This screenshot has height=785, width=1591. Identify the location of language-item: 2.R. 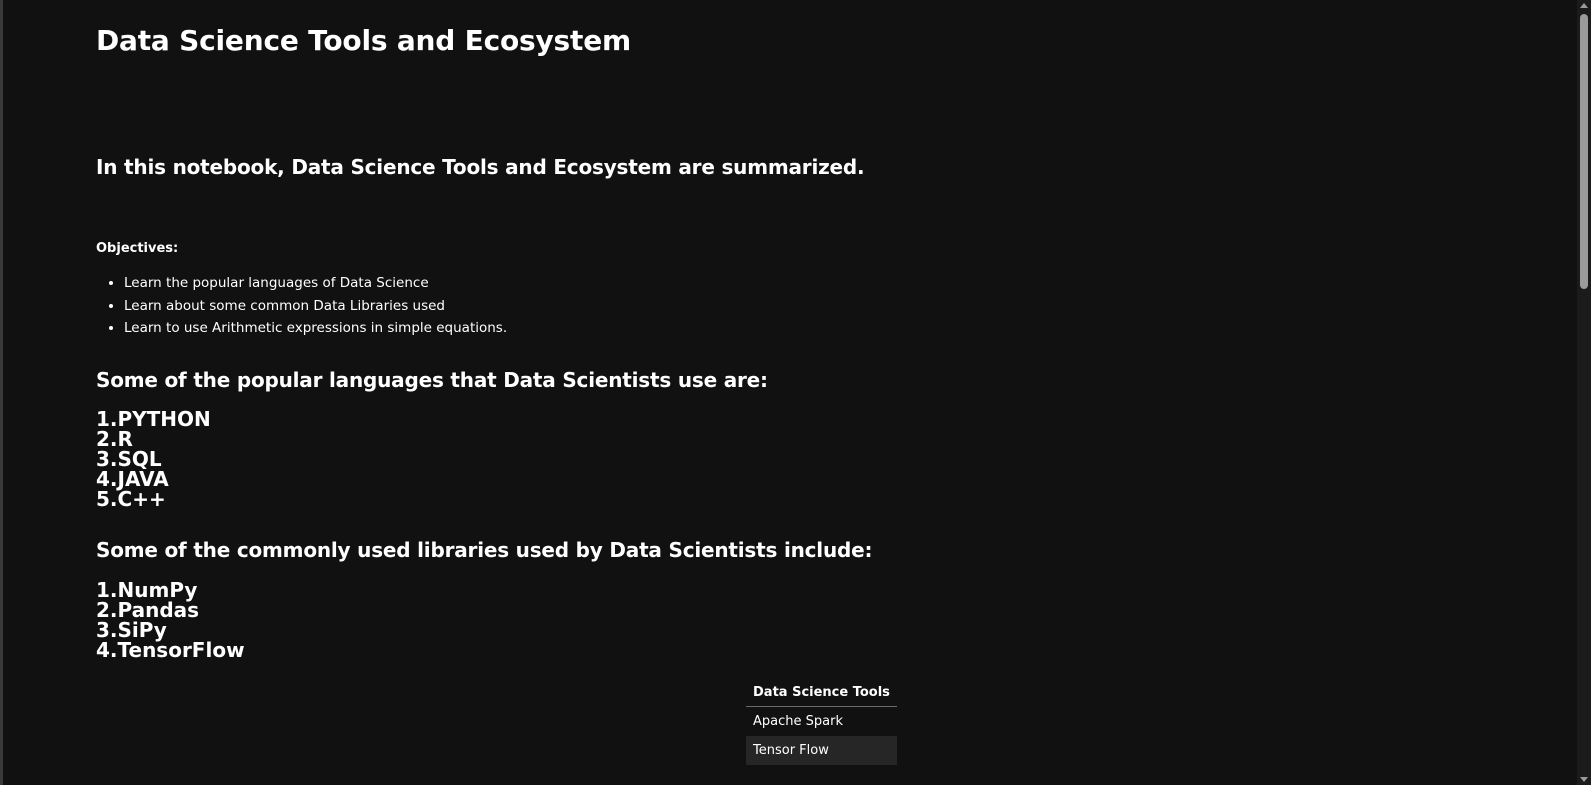
(114, 439).